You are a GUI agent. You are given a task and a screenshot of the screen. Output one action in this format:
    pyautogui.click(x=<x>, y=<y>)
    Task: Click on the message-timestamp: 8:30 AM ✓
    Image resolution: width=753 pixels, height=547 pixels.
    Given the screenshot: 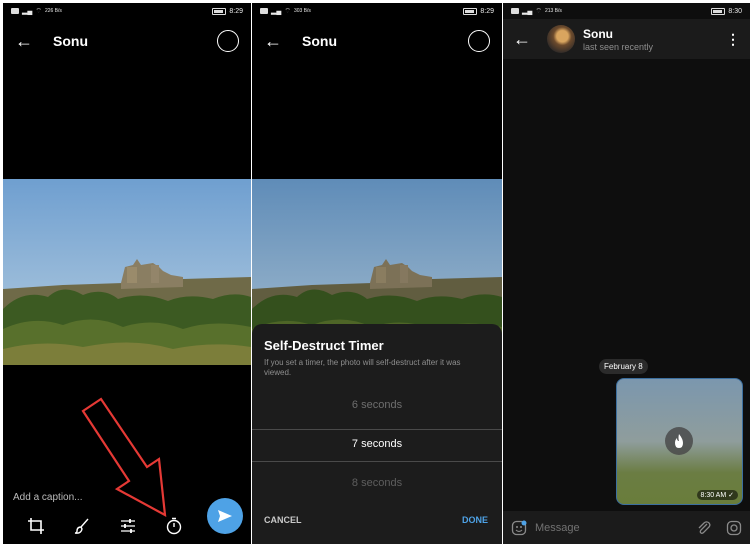 What is the action you would take?
    pyautogui.click(x=717, y=495)
    